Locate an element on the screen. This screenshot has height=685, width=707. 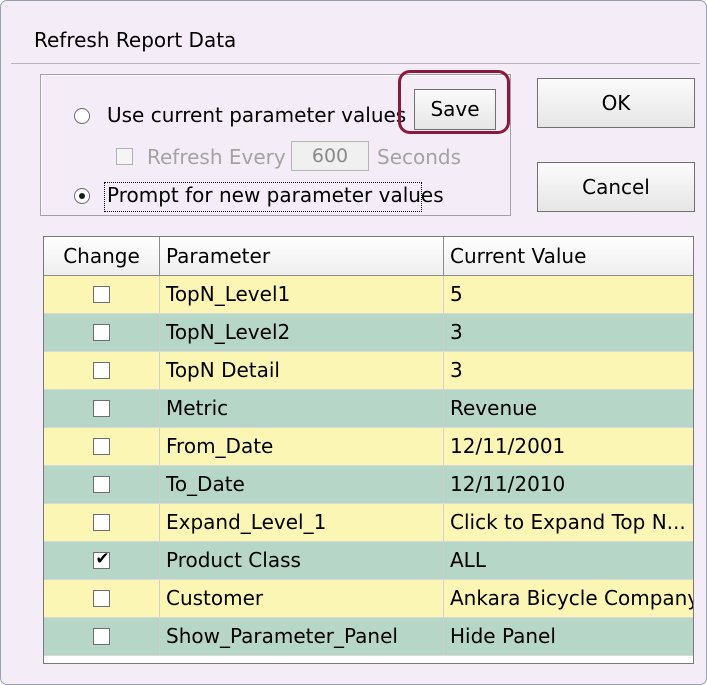
table-row: TopN Detail 3 is located at coordinates (368, 371).